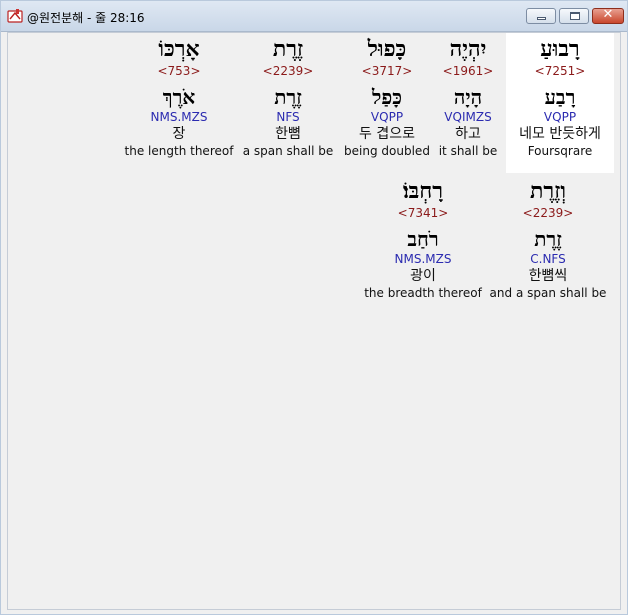  What do you see at coordinates (560, 151) in the screenshot?
I see `english-gloss: Foursqrare` at bounding box center [560, 151].